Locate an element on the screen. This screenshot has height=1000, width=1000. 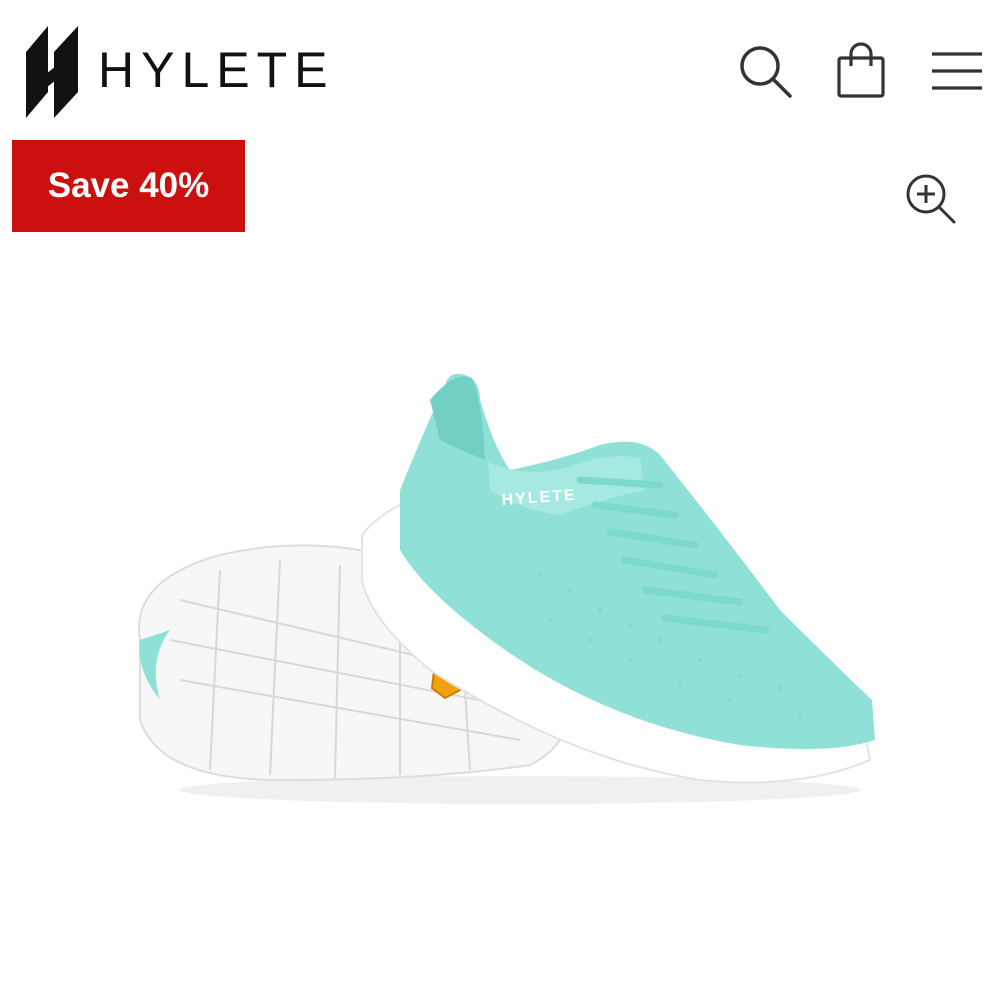
site-header: HYLETE is located at coordinates (500, 65).